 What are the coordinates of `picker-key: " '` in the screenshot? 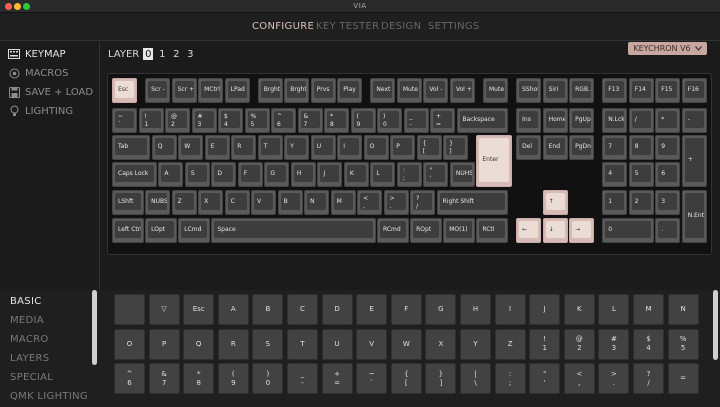 It's located at (545, 378).